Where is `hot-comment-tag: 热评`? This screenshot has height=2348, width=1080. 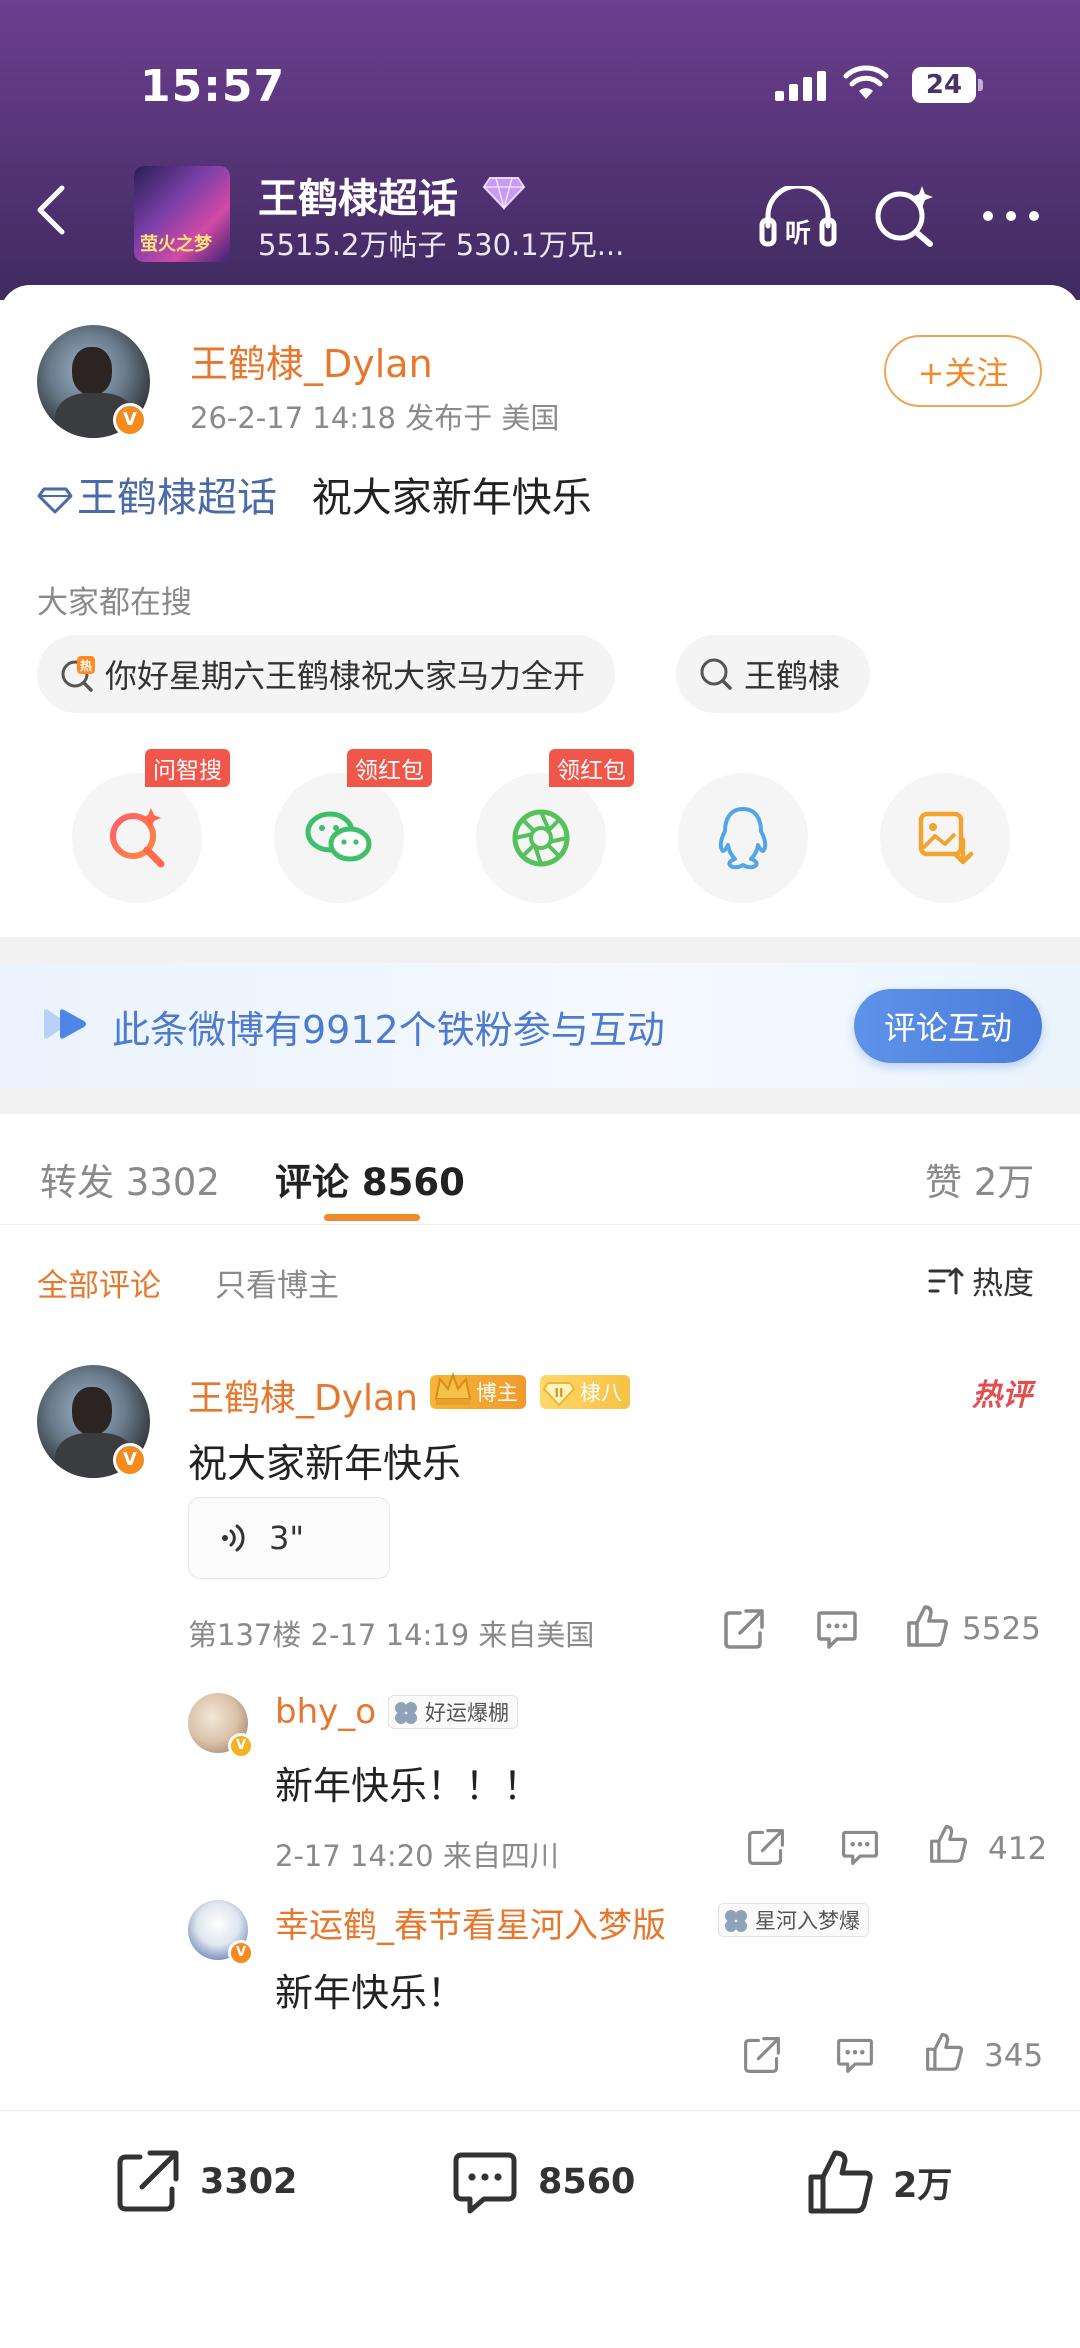
hot-comment-tag: 热评 is located at coordinates (1002, 1395).